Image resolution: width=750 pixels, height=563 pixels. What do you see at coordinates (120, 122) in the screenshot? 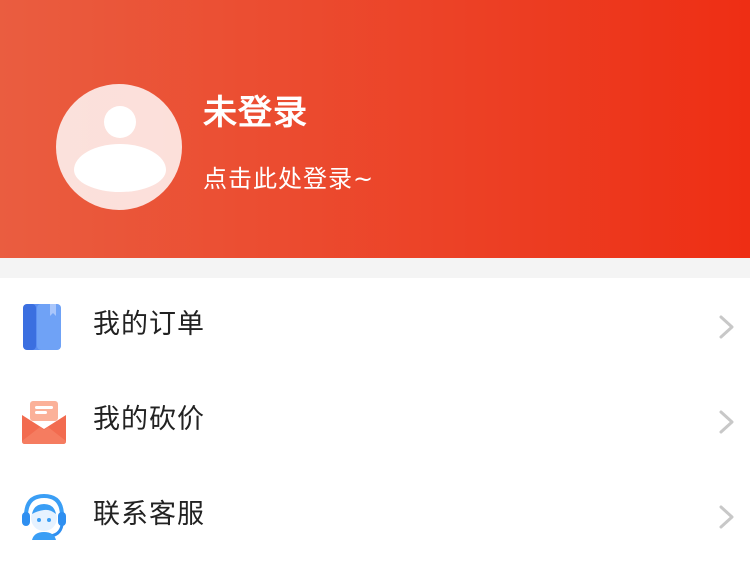
I see `avatar-head-shape` at bounding box center [120, 122].